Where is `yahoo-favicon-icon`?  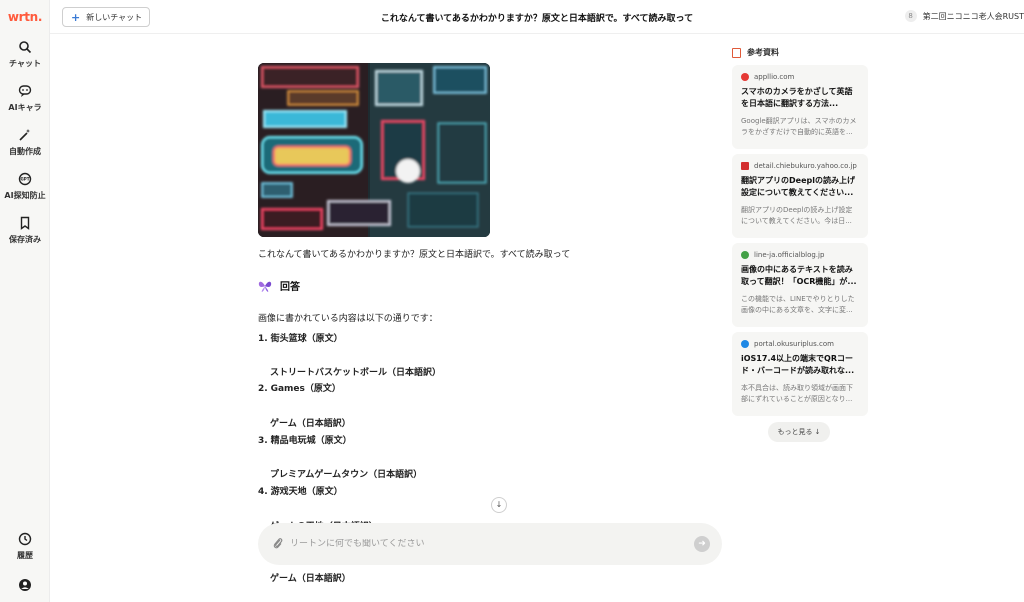 yahoo-favicon-icon is located at coordinates (745, 166).